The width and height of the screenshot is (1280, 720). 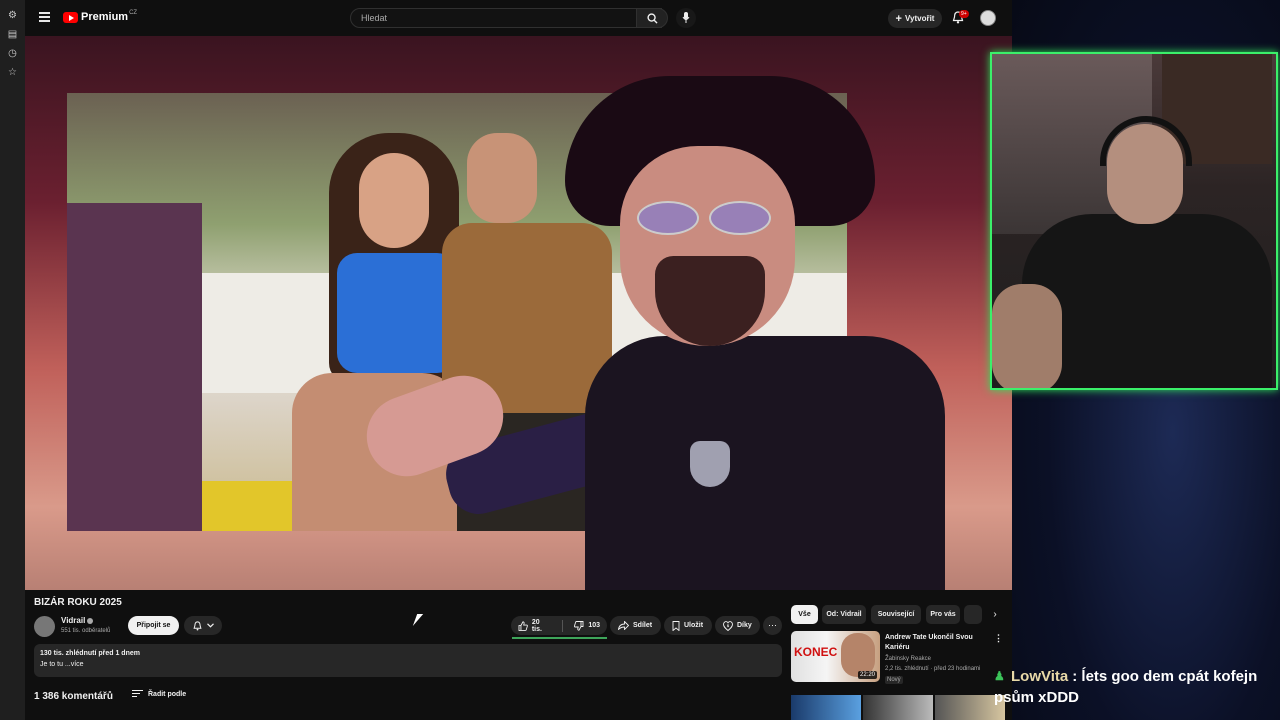 I want to click on more-vert-icon: ⋮, so click(x=998, y=638).